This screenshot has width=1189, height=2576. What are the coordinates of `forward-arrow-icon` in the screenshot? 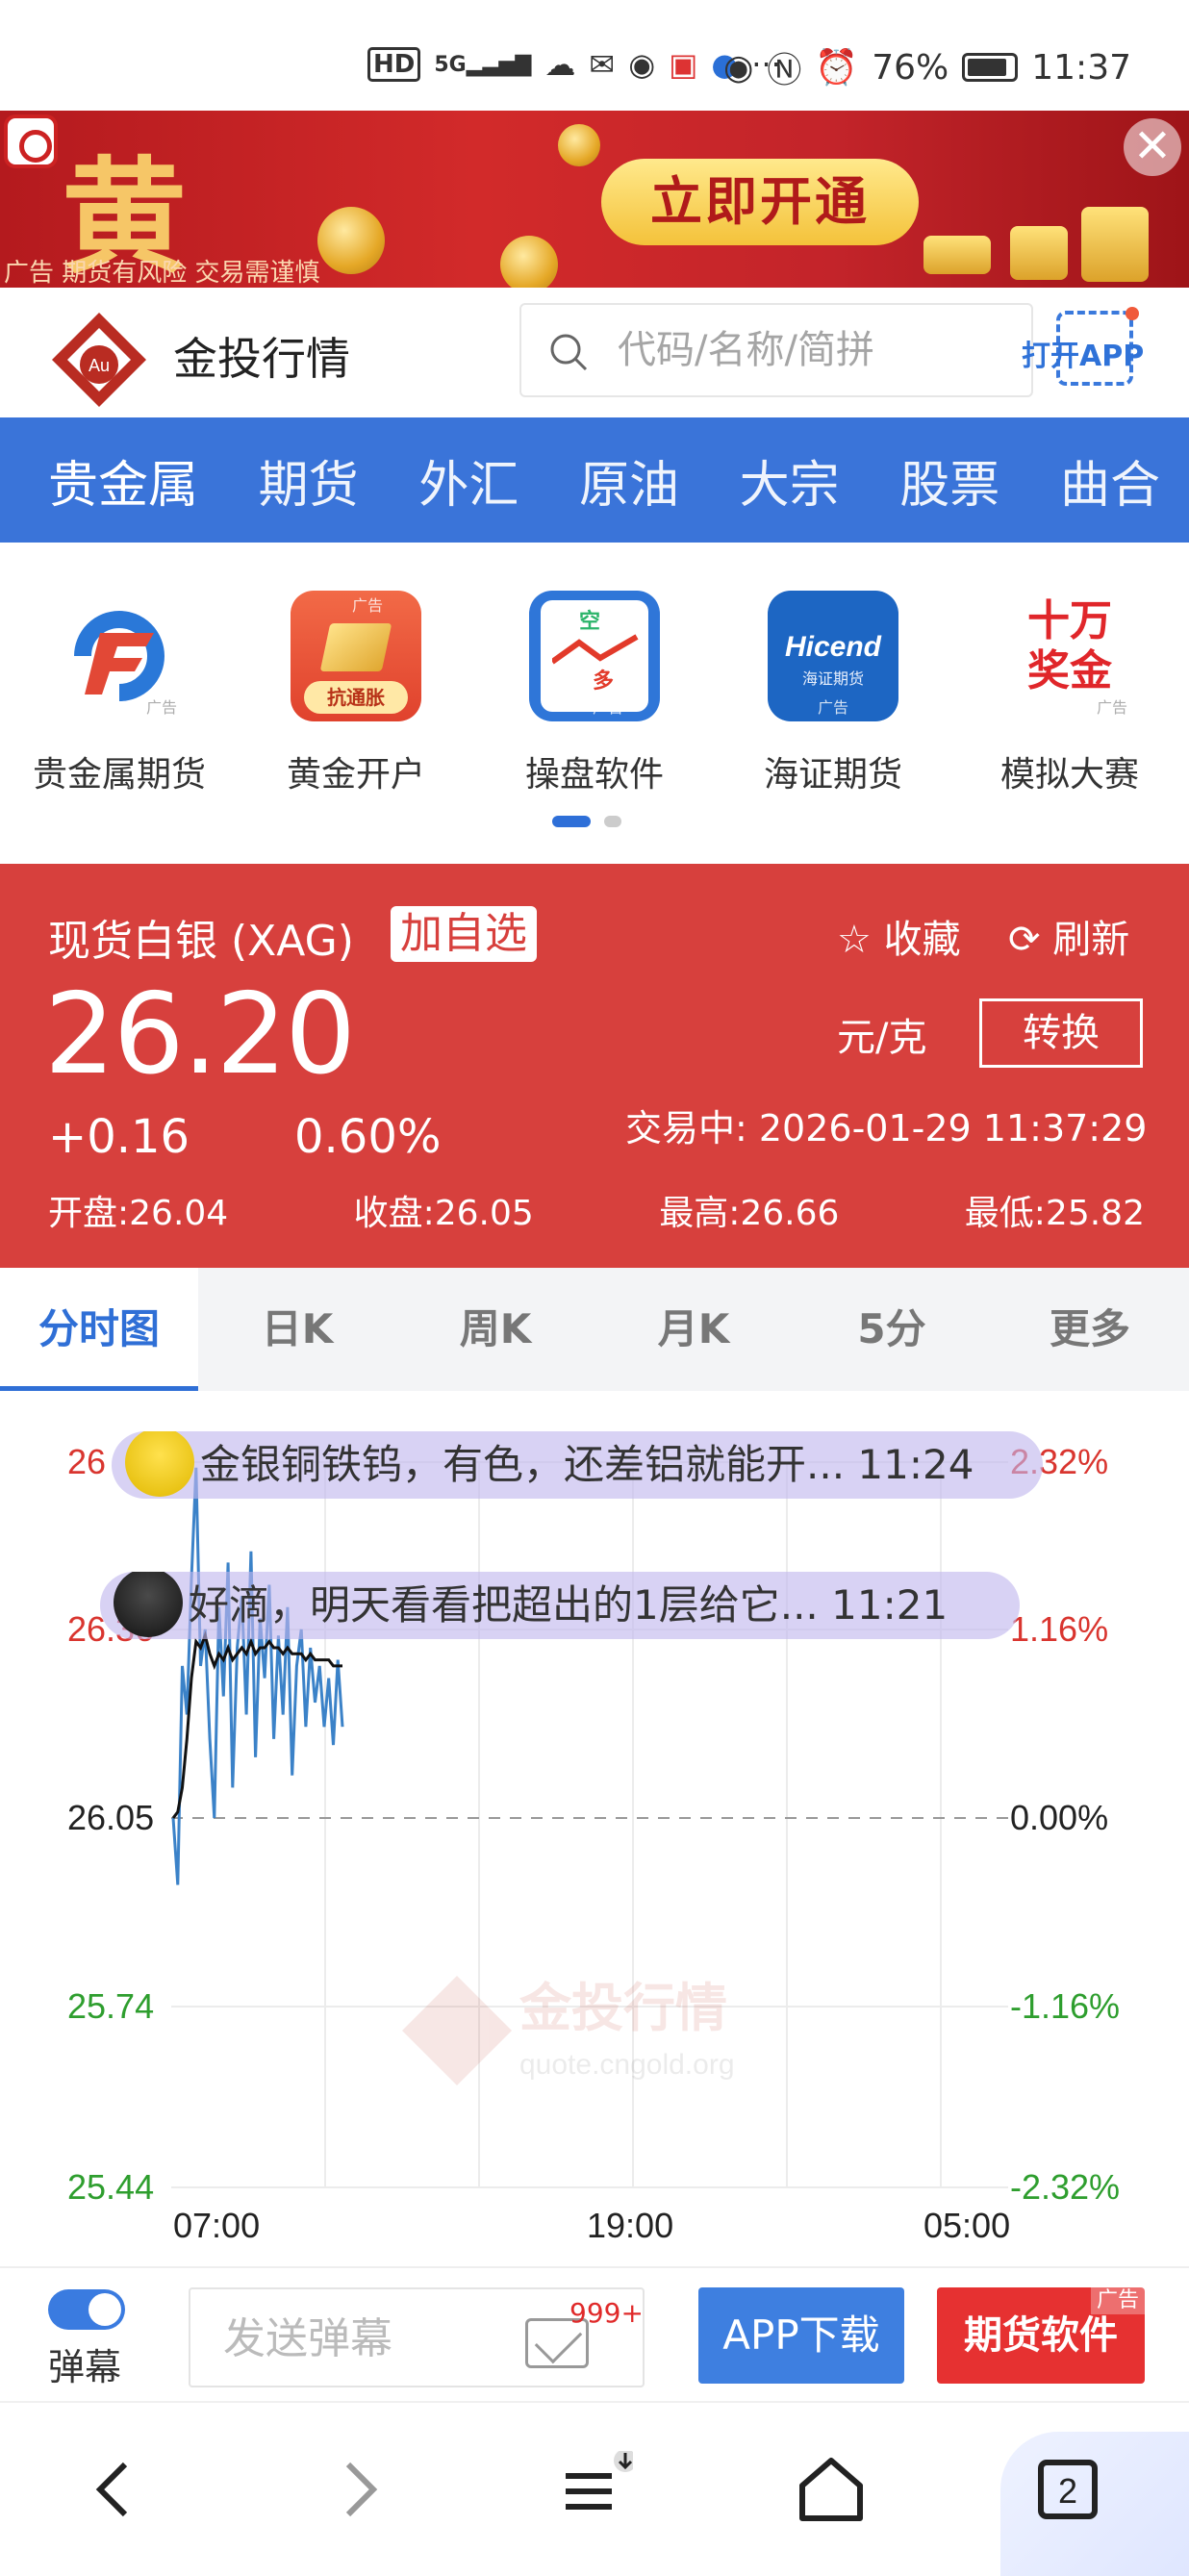 It's located at (361, 2489).